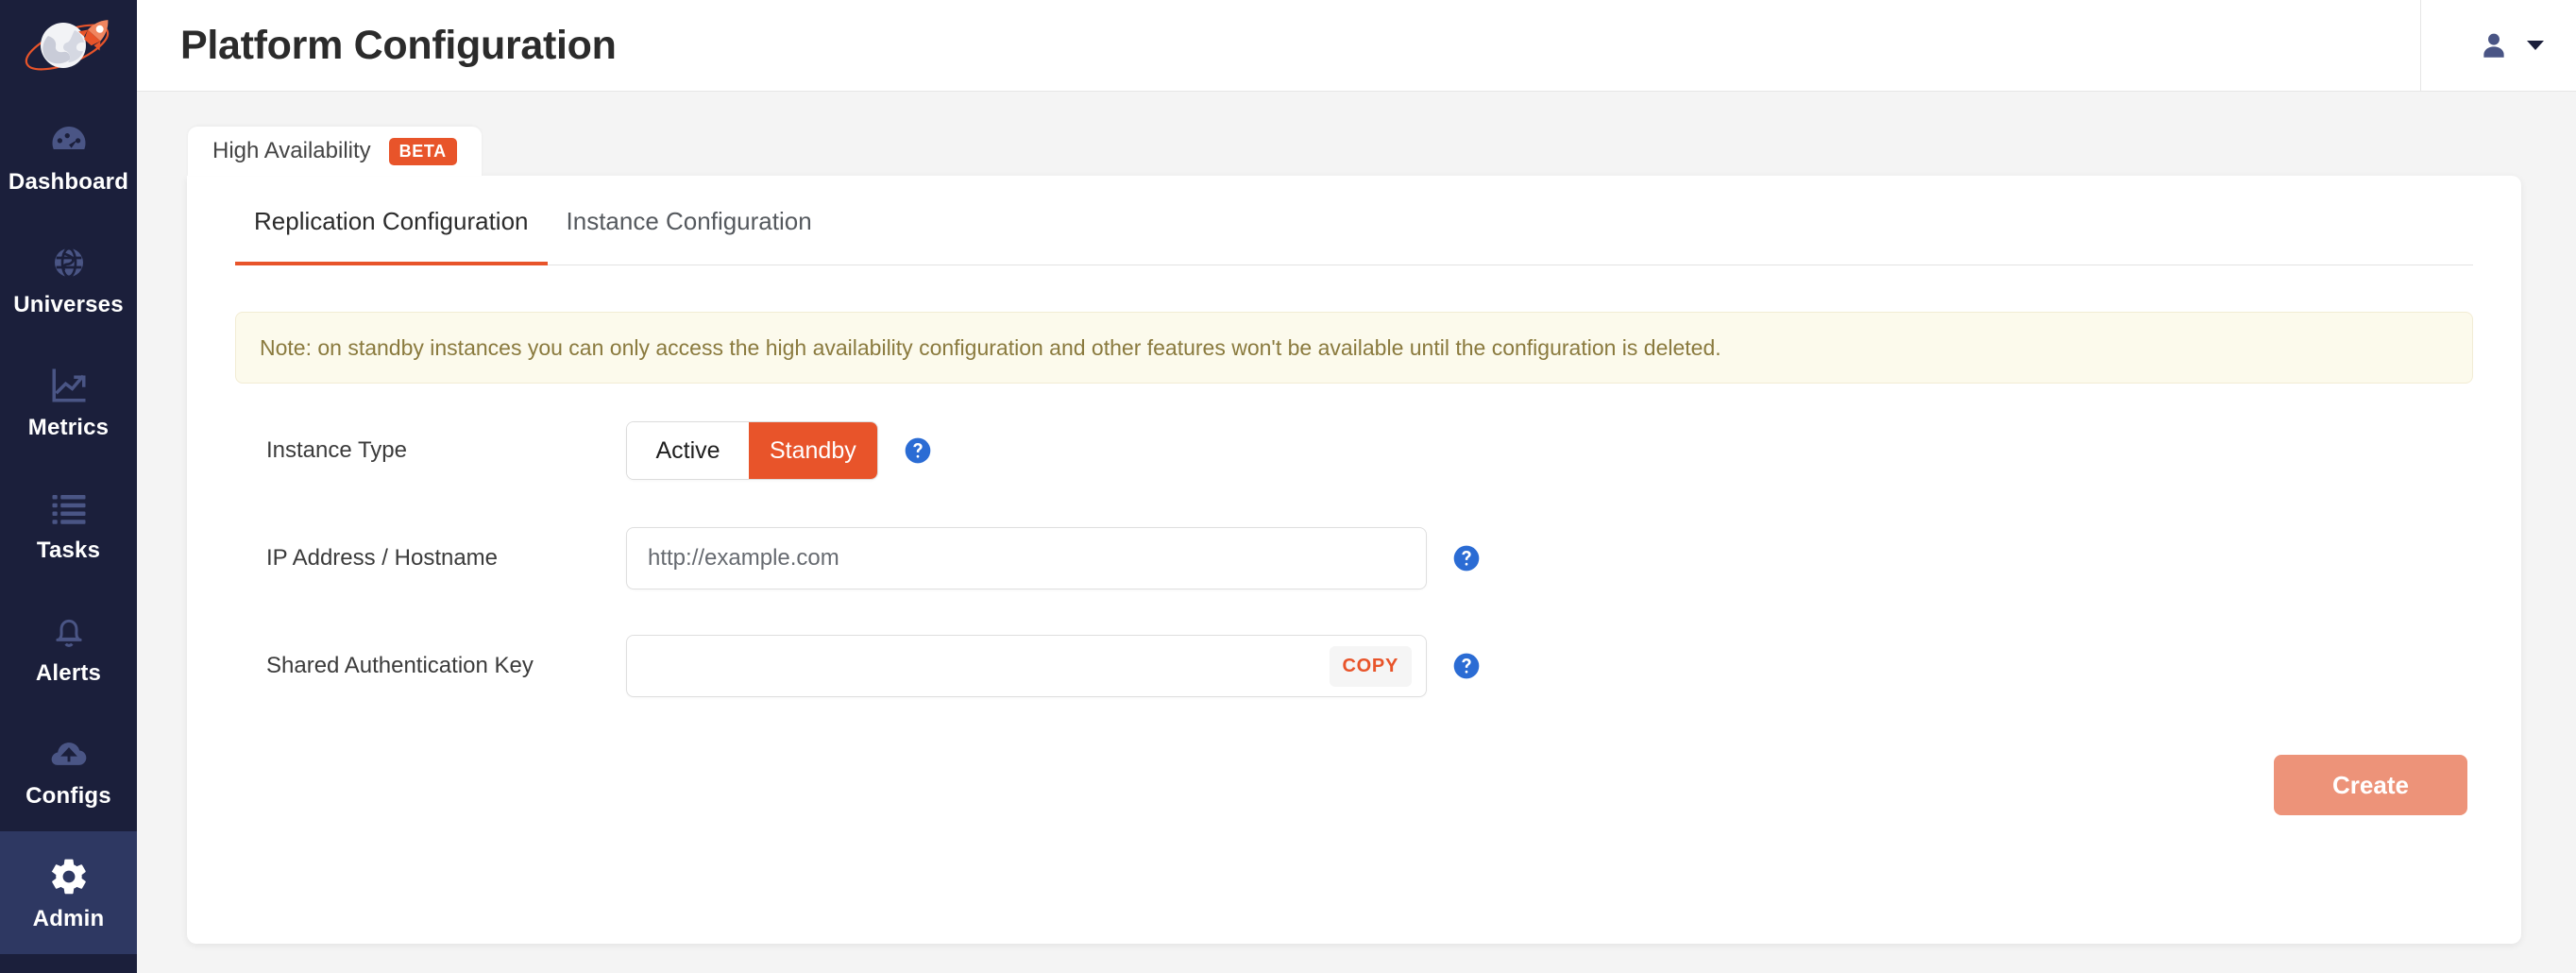 The image size is (2576, 973). What do you see at coordinates (68, 918) in the screenshot?
I see `sidebar-item-label: Admin` at bounding box center [68, 918].